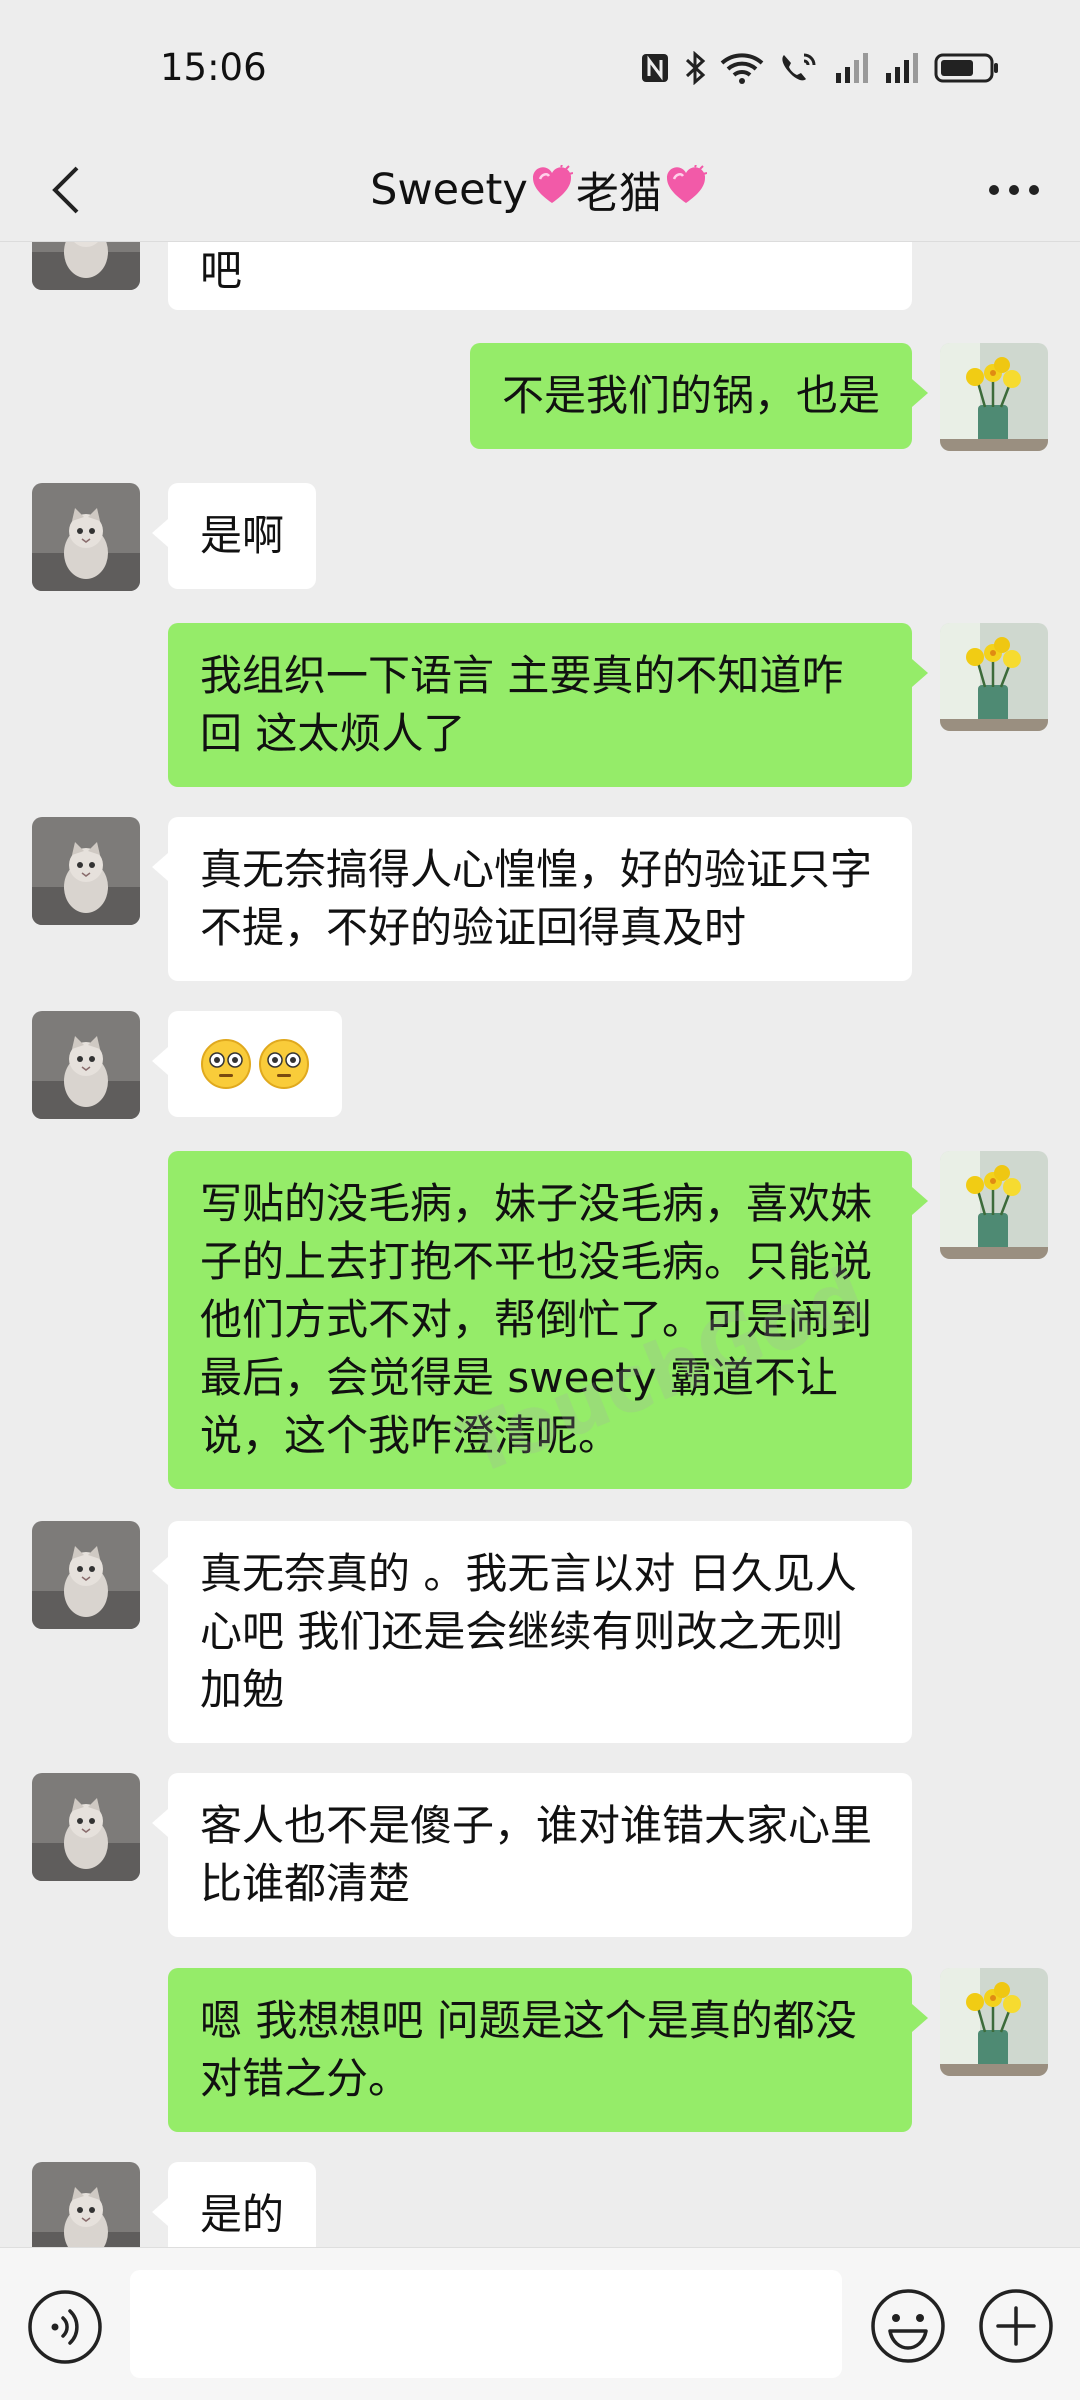 This screenshot has height=2400, width=1080. Describe the element at coordinates (618, 194) in the screenshot. I see `title-suffix: 老猫` at that location.